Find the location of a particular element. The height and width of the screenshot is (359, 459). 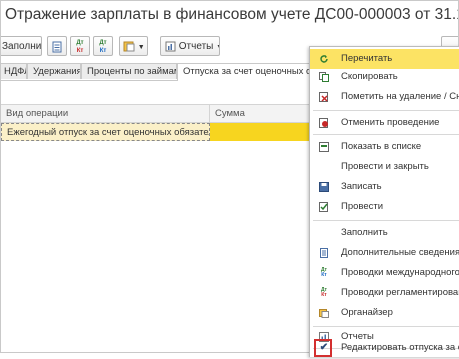

list-button is located at coordinates (57, 46).